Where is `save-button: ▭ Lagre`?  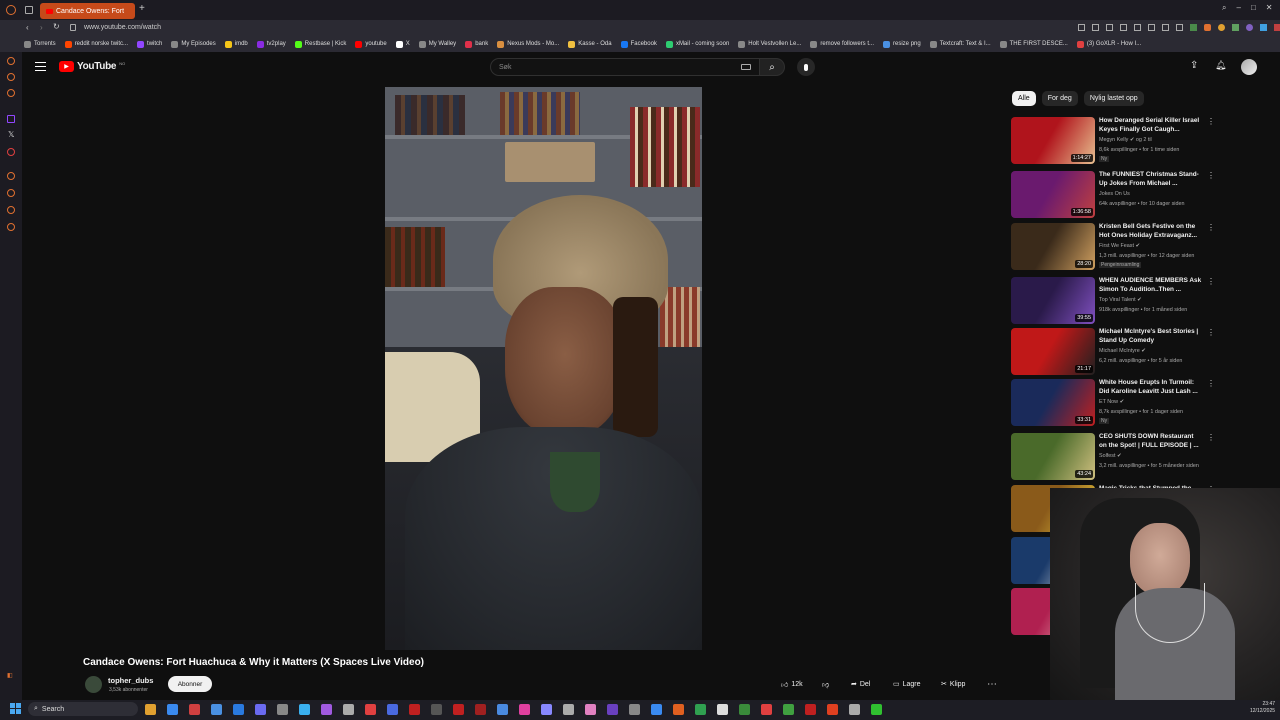
save-button: ▭ Lagre is located at coordinates (907, 684).